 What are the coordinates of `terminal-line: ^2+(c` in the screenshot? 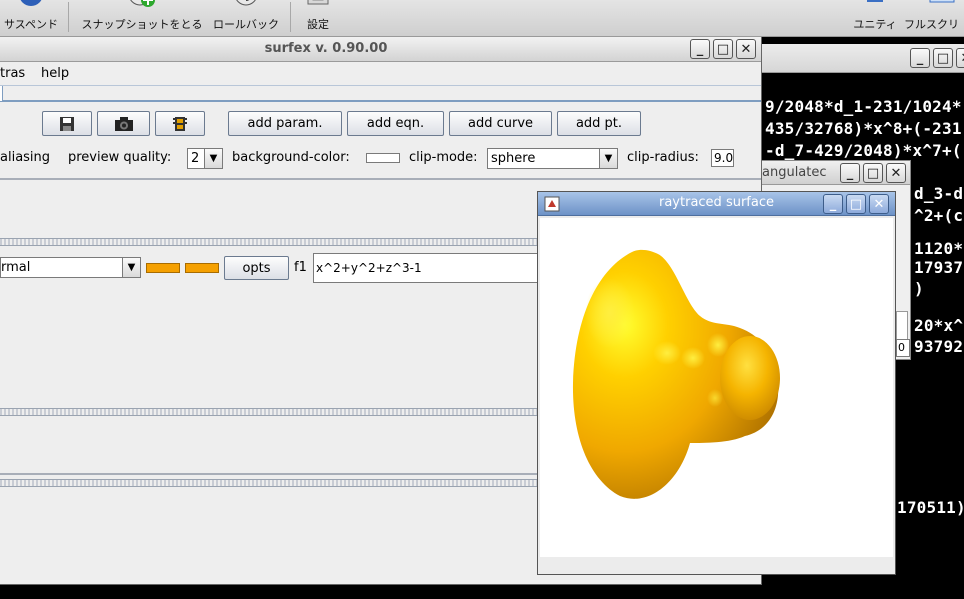 It's located at (939, 215).